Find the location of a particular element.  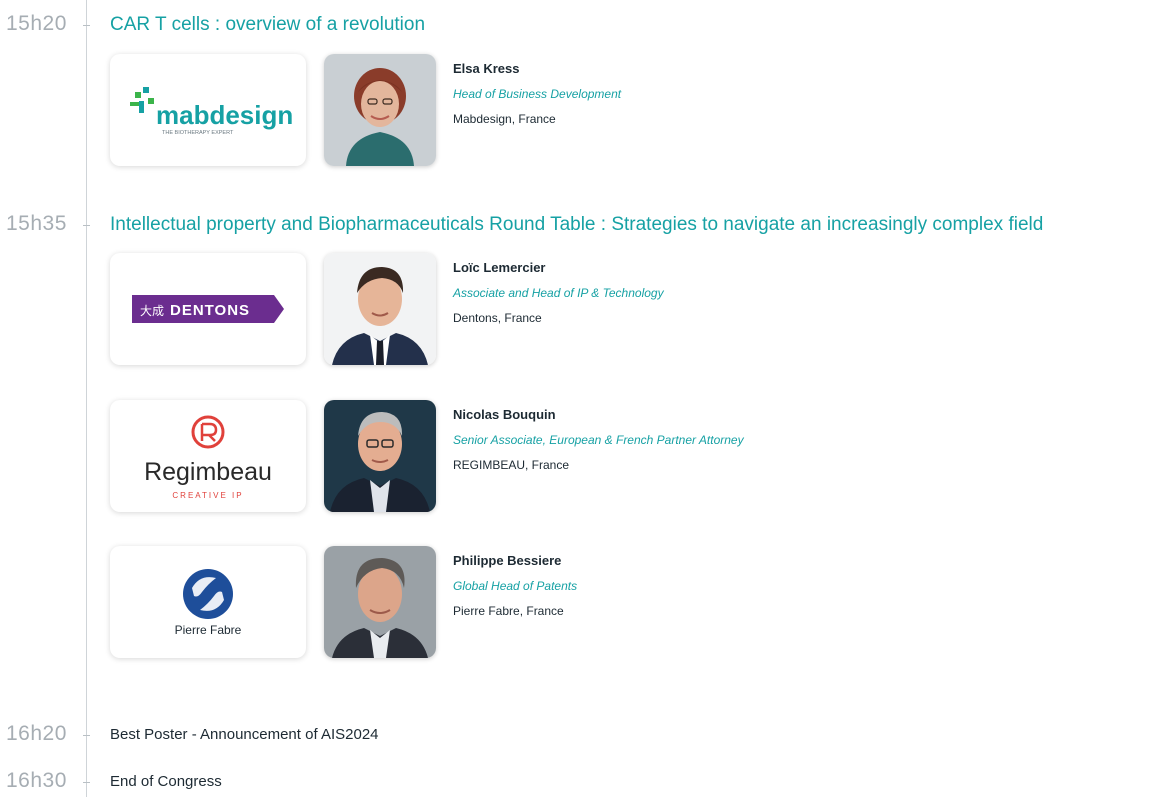

mabdesign-wordmark: mabdesign is located at coordinates (224, 115).